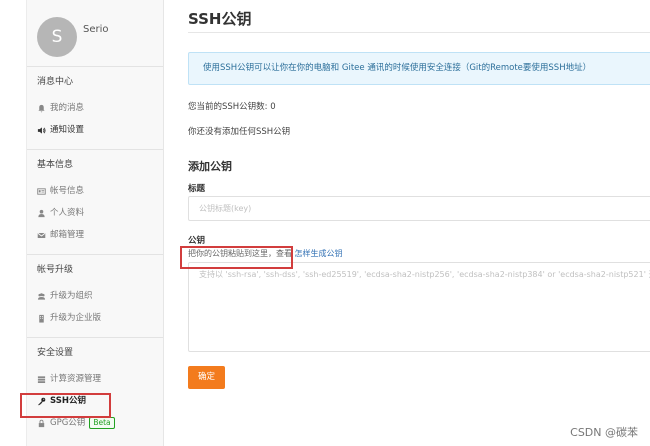 The height and width of the screenshot is (446, 650). Describe the element at coordinates (41, 318) in the screenshot. I see `building-icon` at that location.